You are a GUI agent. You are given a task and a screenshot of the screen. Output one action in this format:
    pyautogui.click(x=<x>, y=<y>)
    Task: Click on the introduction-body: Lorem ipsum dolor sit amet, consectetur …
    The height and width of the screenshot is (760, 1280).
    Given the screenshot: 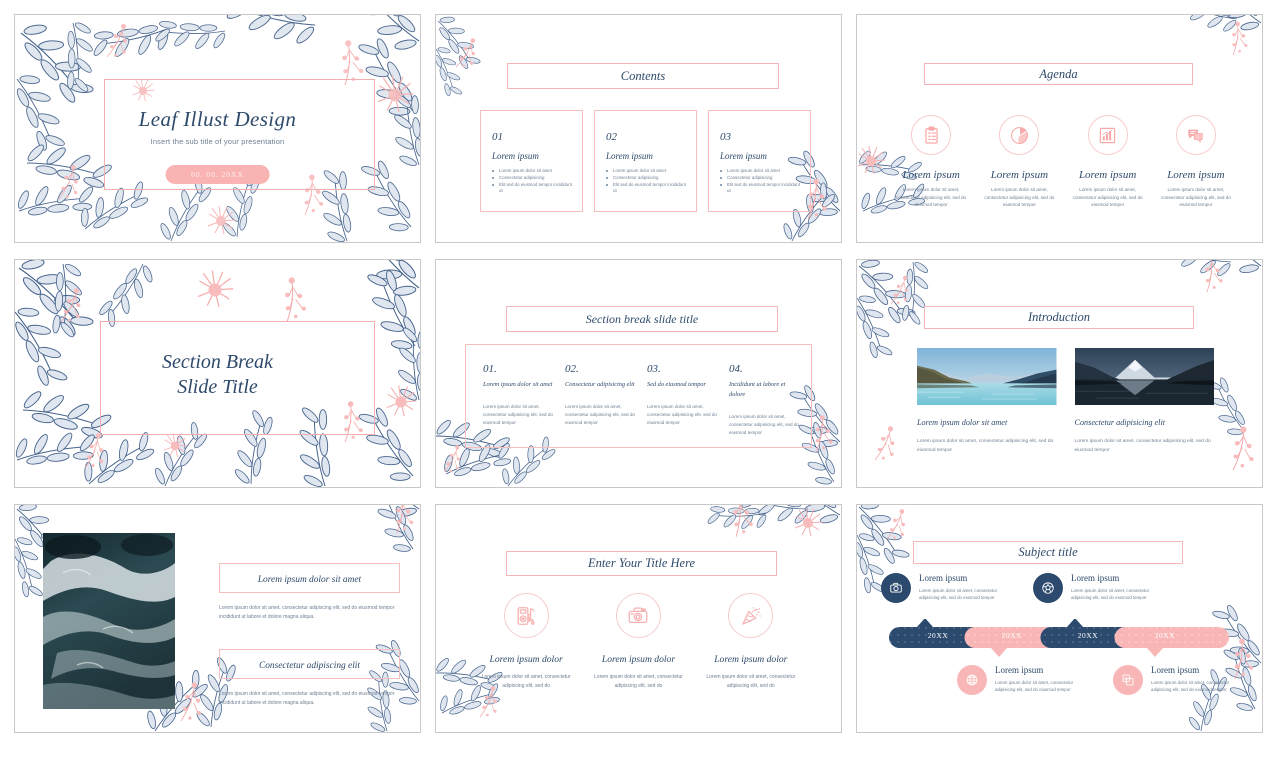 What is the action you would take?
    pyautogui.click(x=1142, y=446)
    